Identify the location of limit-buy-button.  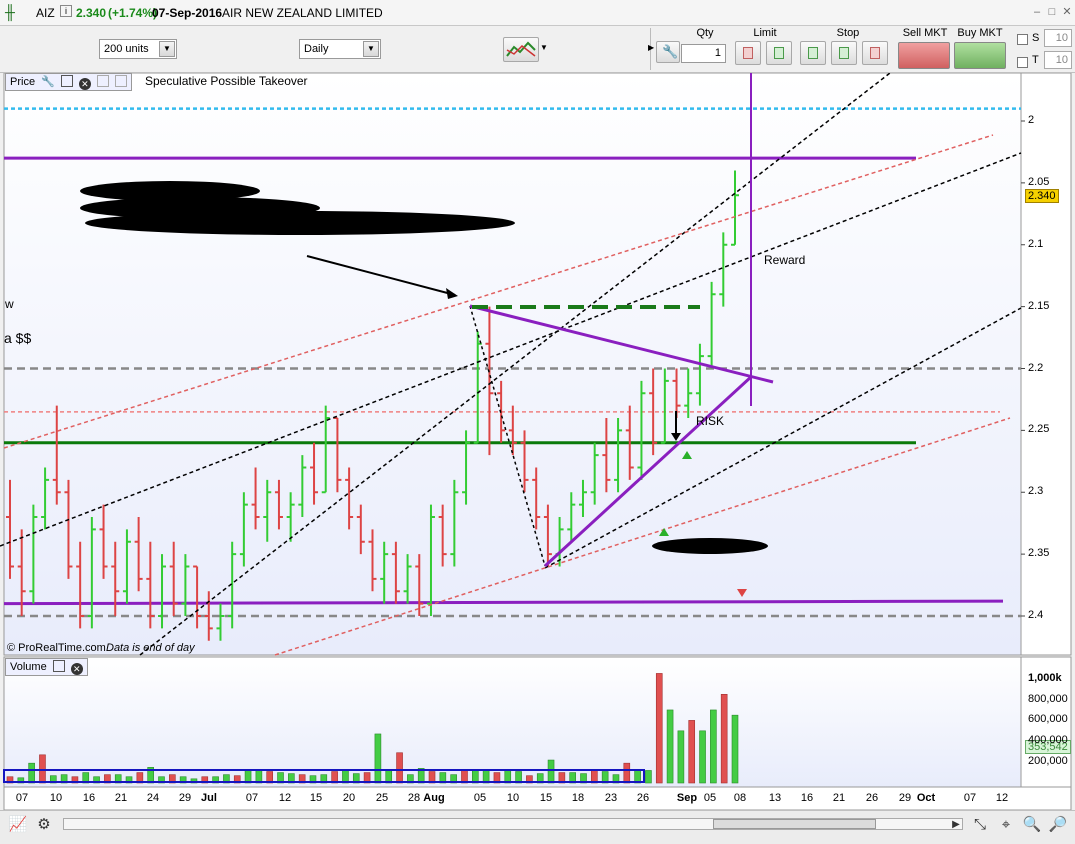
(748, 53).